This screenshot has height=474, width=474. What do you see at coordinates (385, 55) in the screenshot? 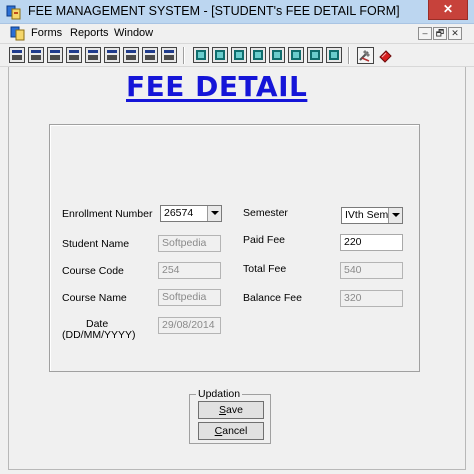
I see `exit-icon` at bounding box center [385, 55].